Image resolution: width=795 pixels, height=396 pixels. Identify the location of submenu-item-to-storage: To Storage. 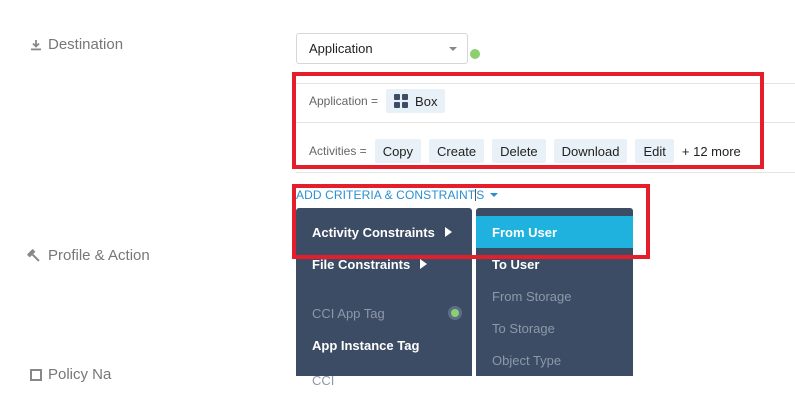
(554, 328).